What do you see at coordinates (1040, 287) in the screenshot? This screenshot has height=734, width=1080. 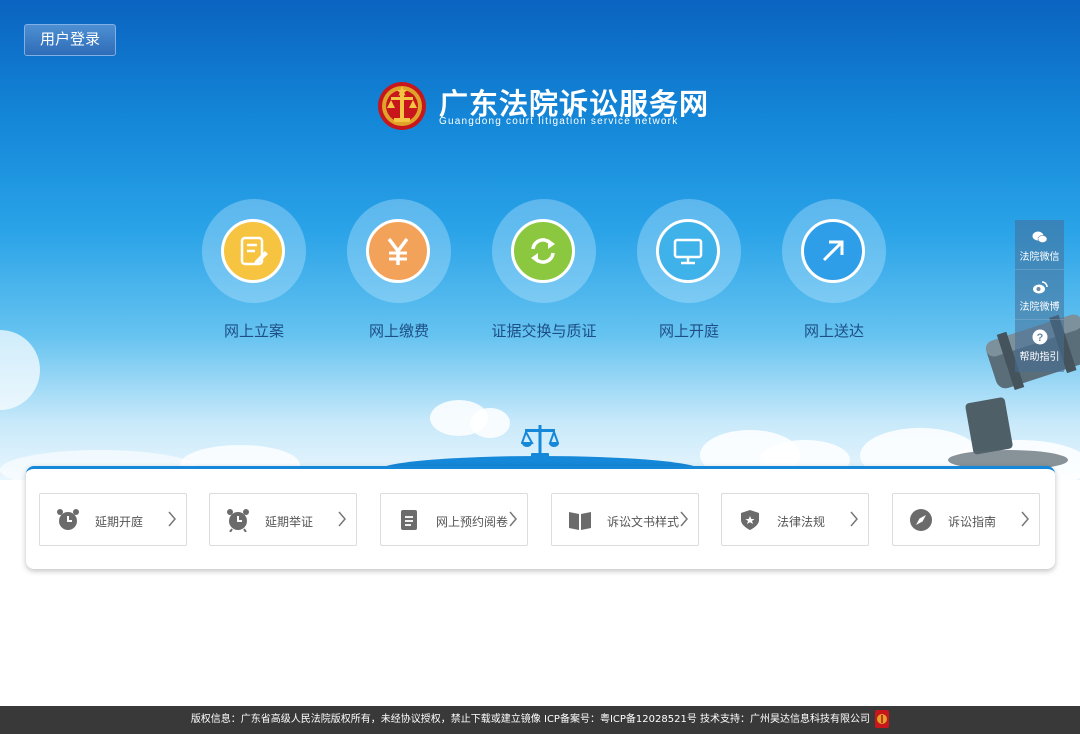 I see `weibo-icon` at bounding box center [1040, 287].